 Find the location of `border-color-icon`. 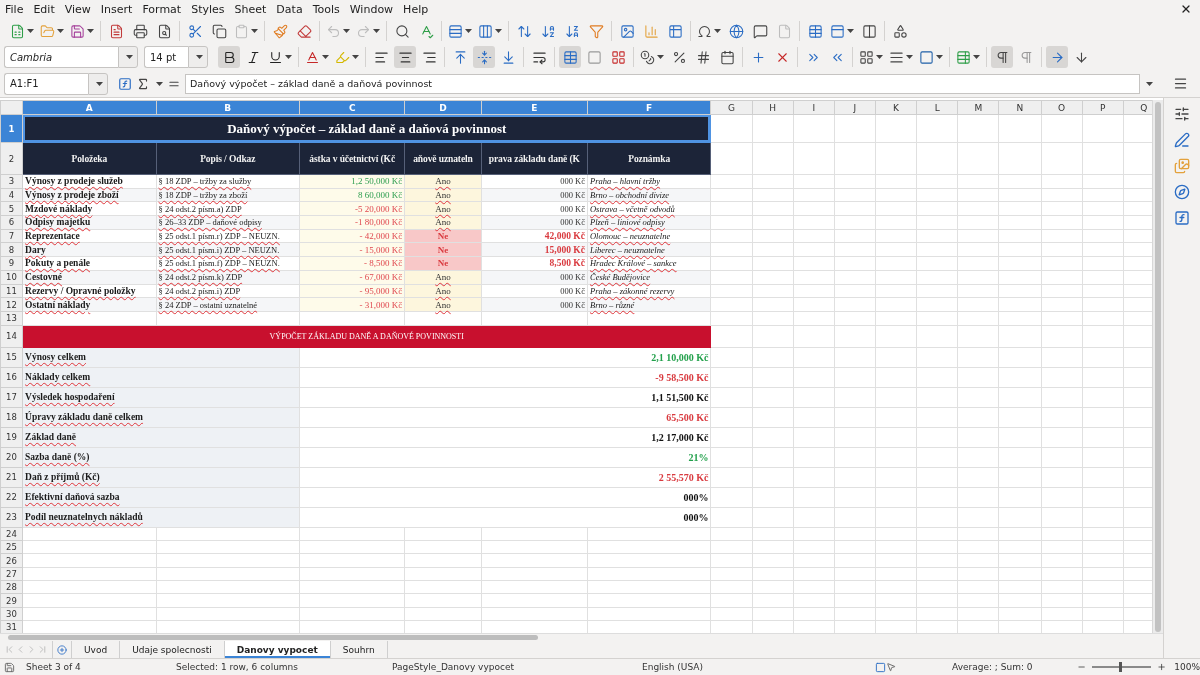

border-color-icon is located at coordinates (926, 57).